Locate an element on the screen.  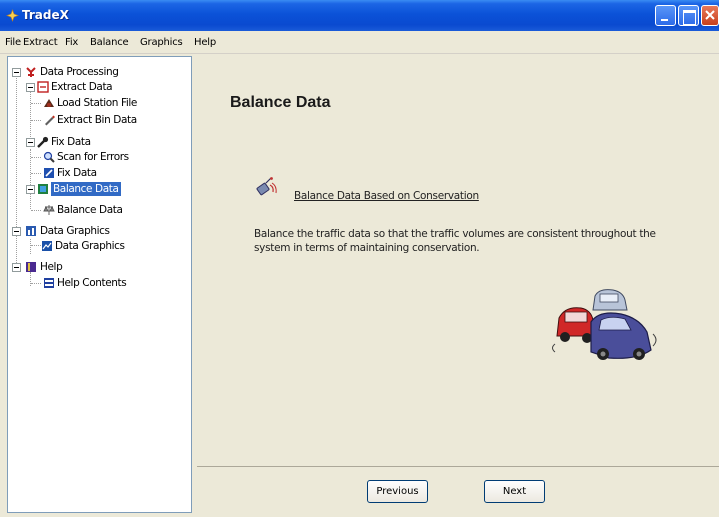
menu-file: File is located at coordinates (13, 42).